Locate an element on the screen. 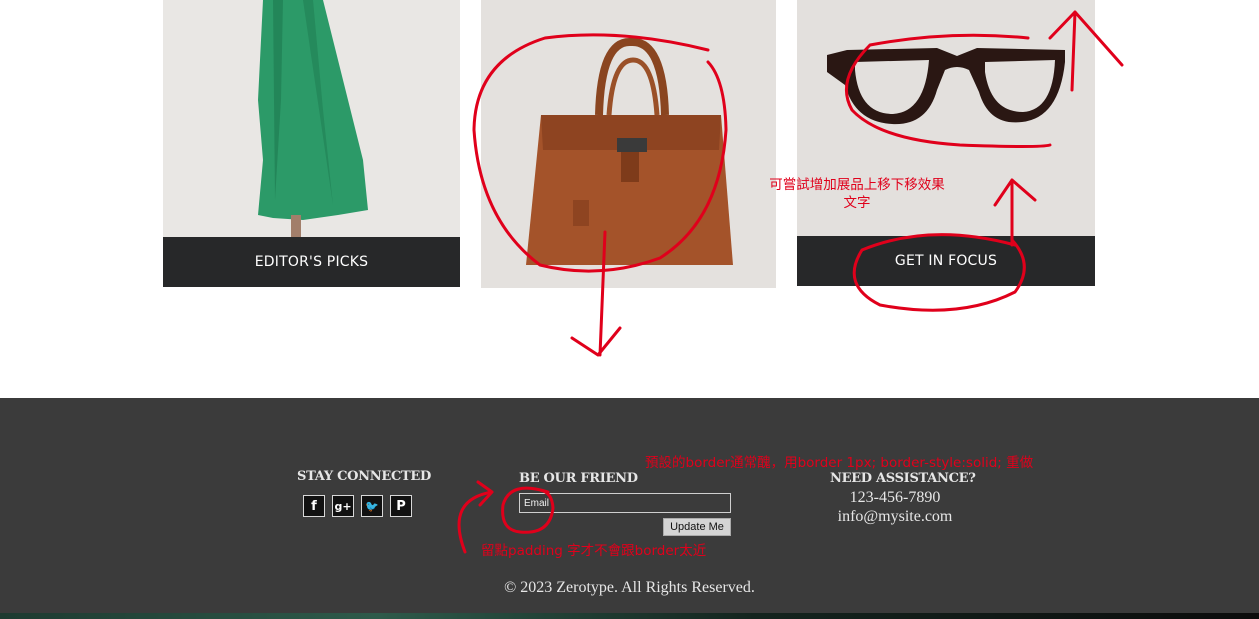 This screenshot has height=619, width=1259. editors-picks-label: EDITOR'S PICKS is located at coordinates (311, 262).